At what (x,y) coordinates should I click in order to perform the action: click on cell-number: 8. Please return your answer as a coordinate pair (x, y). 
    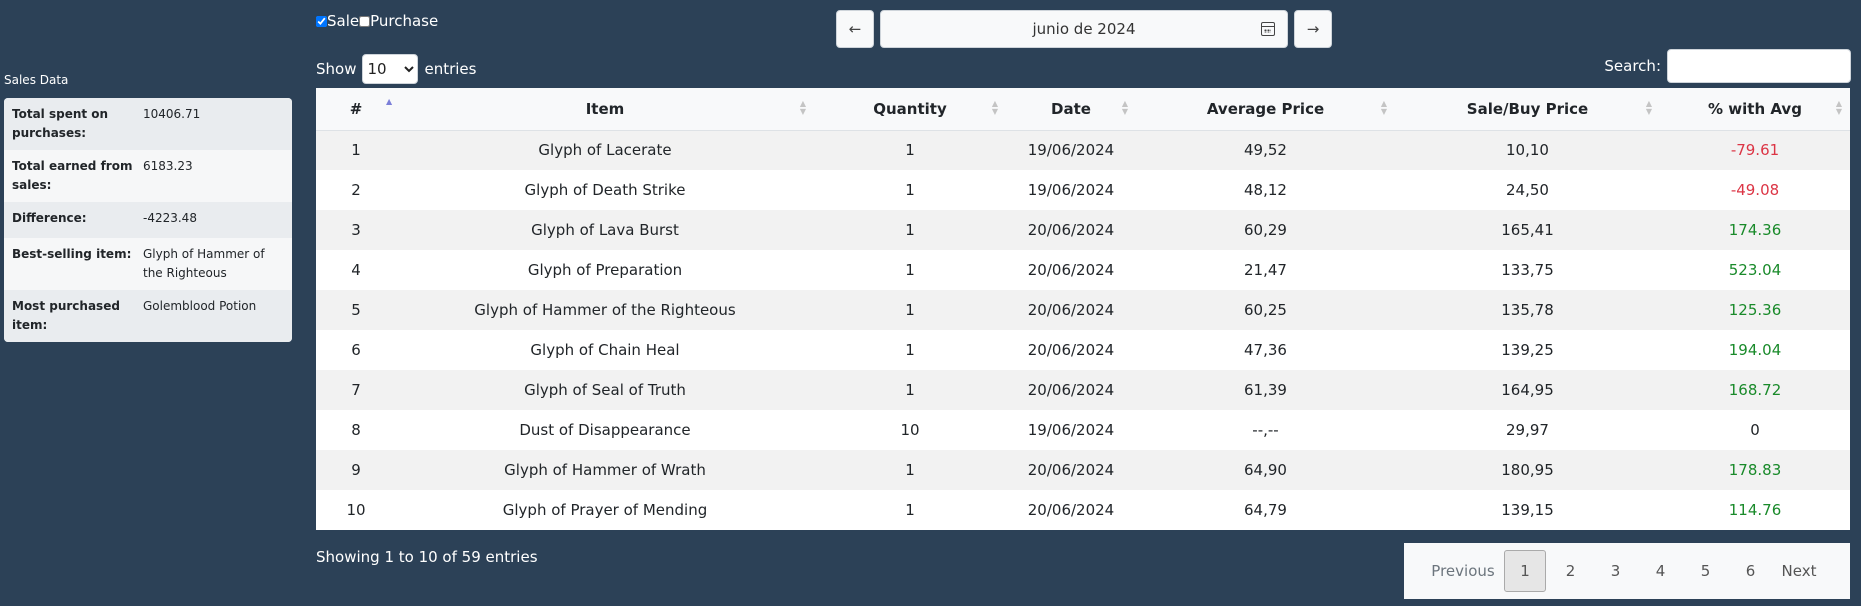
    Looking at the image, I should click on (356, 430).